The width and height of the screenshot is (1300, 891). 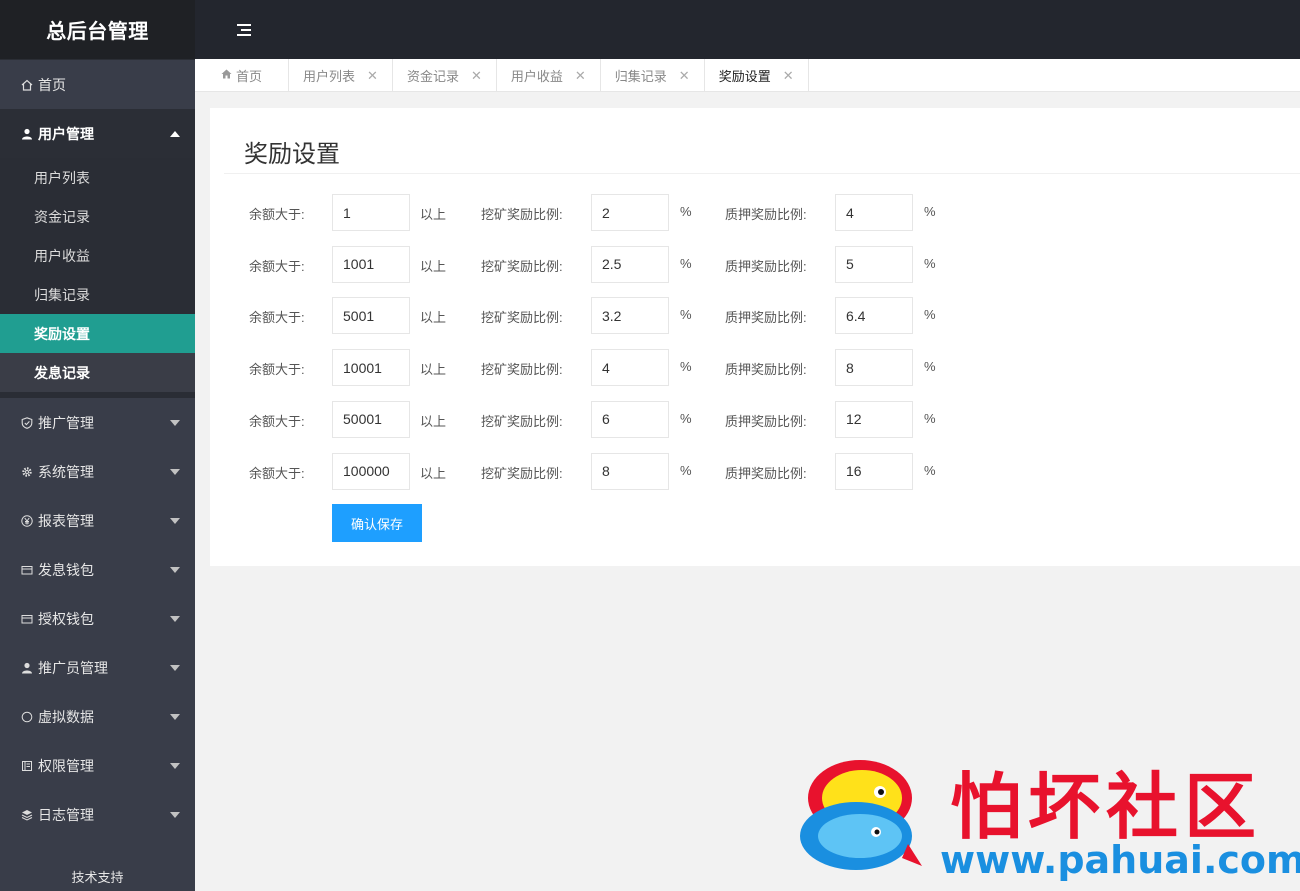 I want to click on tab-user-list: 用户列表 ✕, so click(x=341, y=75).